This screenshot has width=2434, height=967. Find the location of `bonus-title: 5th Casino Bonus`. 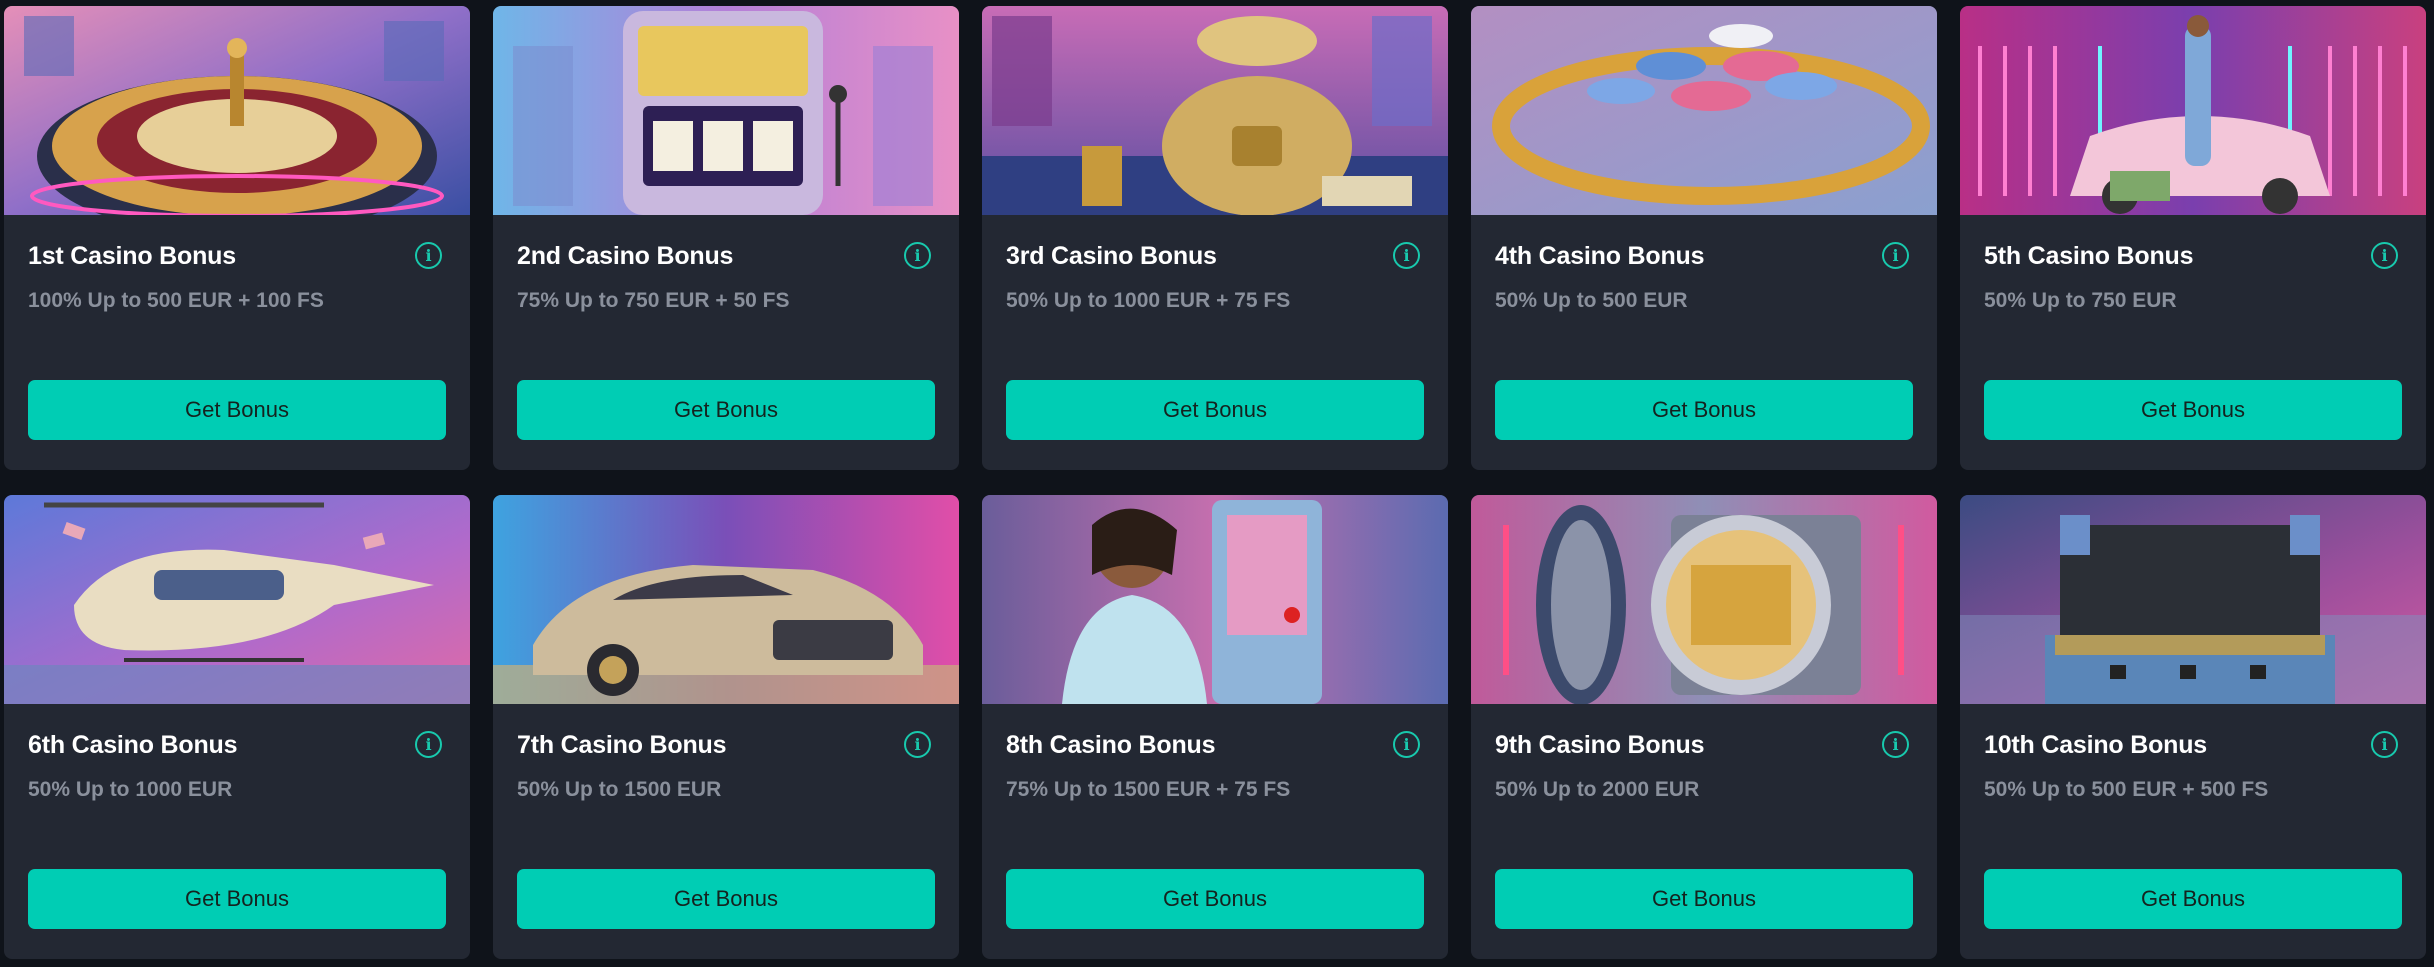

bonus-title: 5th Casino Bonus is located at coordinates (2089, 256).